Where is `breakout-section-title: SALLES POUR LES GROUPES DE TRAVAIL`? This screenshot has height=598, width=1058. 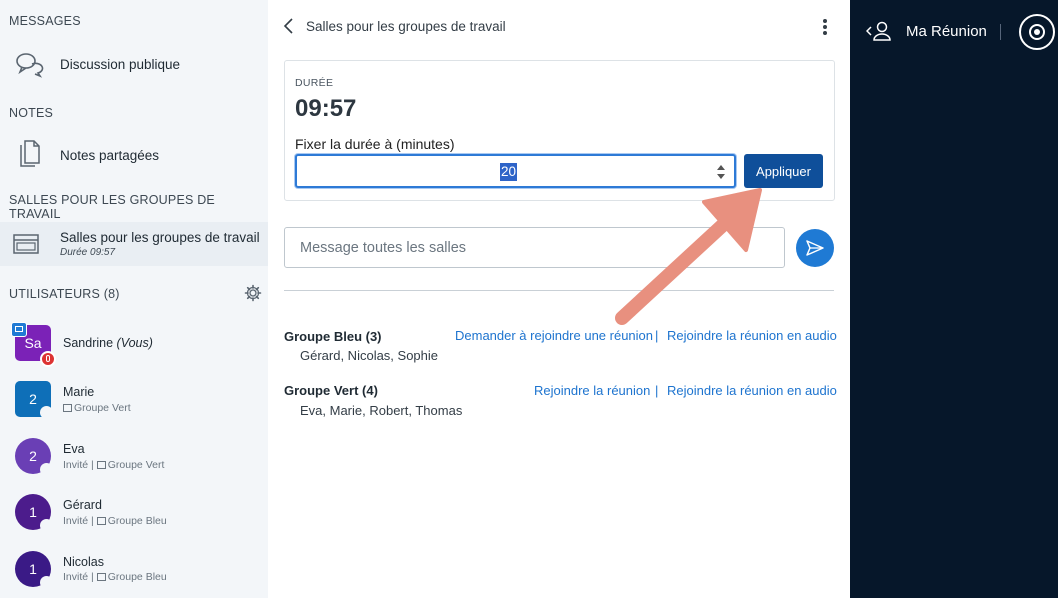
breakout-section-title: SALLES POUR LES GROUPES DE TRAVAIL is located at coordinates (112, 207).